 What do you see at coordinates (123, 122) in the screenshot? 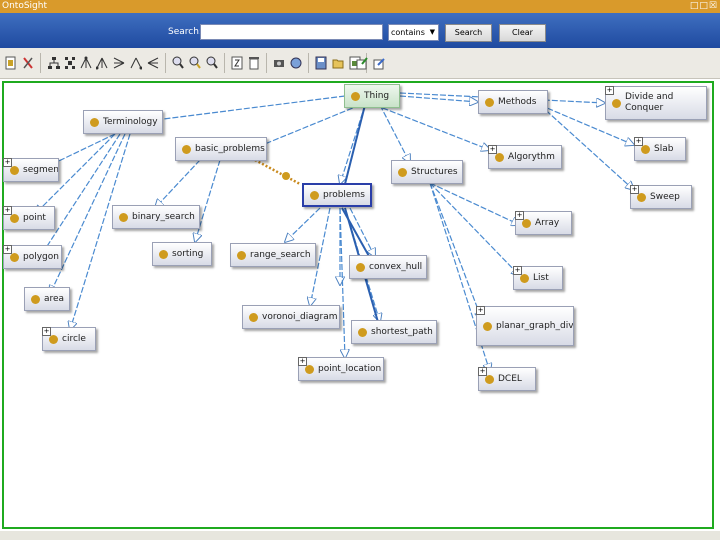
I see `node-terminology: Terminology` at bounding box center [123, 122].